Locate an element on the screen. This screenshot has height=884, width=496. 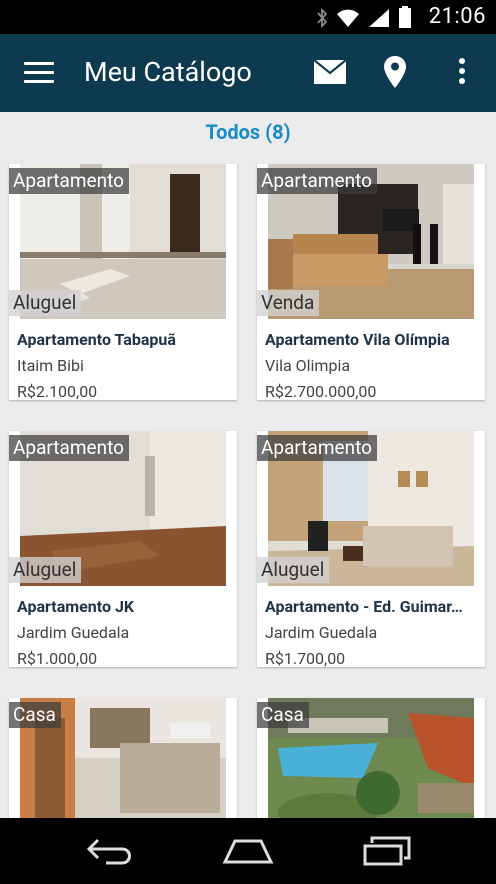
listing-name: Apartamento Vila Olímpia is located at coordinates (357, 339).